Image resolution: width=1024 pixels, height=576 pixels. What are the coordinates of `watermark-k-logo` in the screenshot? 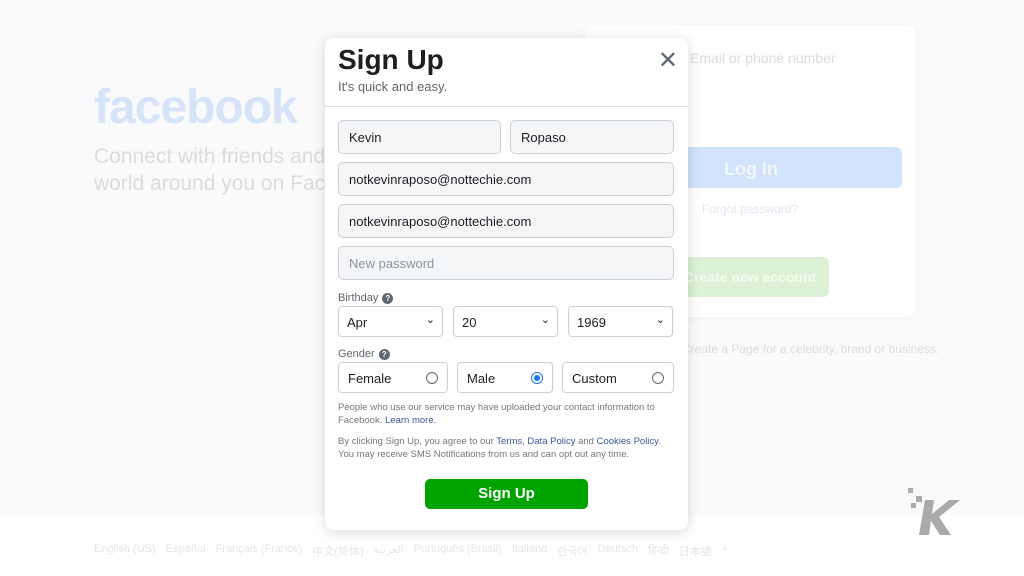 It's located at (934, 511).